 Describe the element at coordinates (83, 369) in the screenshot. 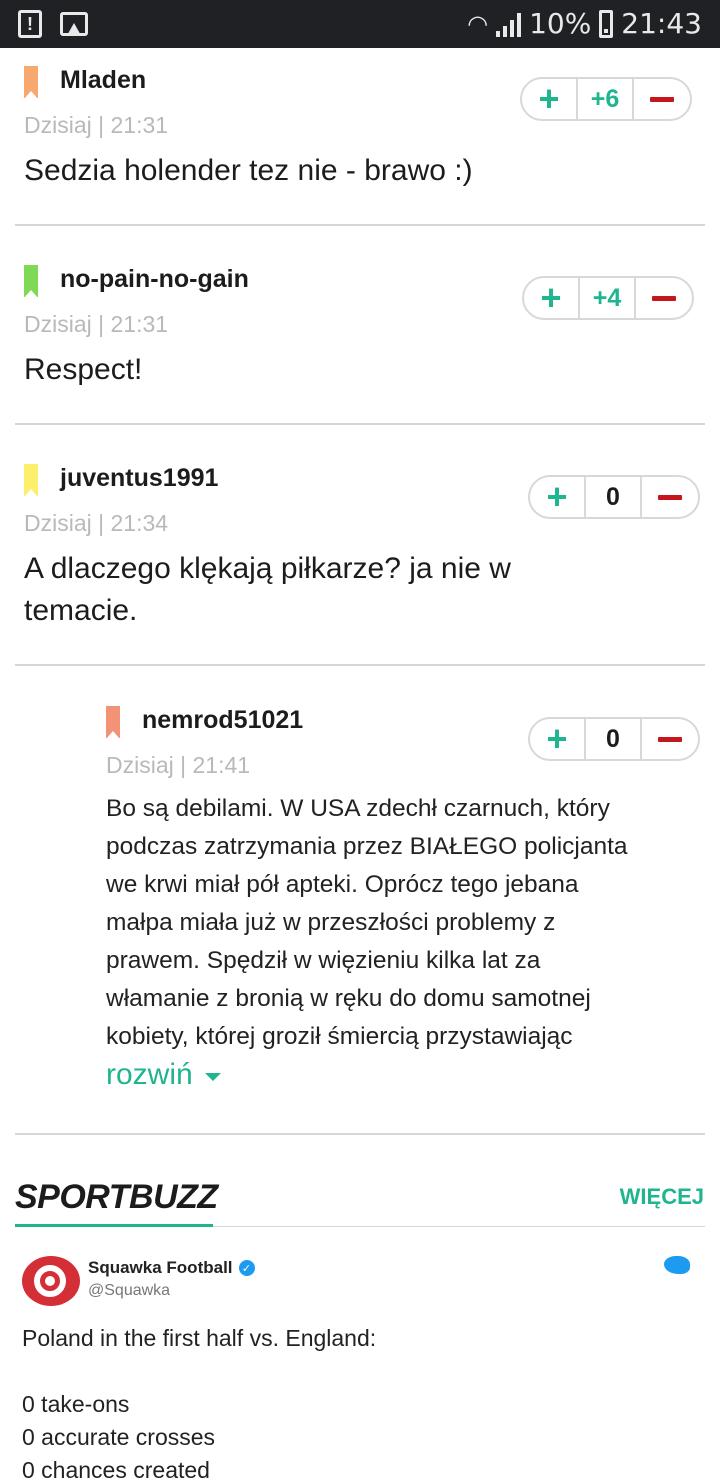

I see `comment-text: Respect!` at that location.